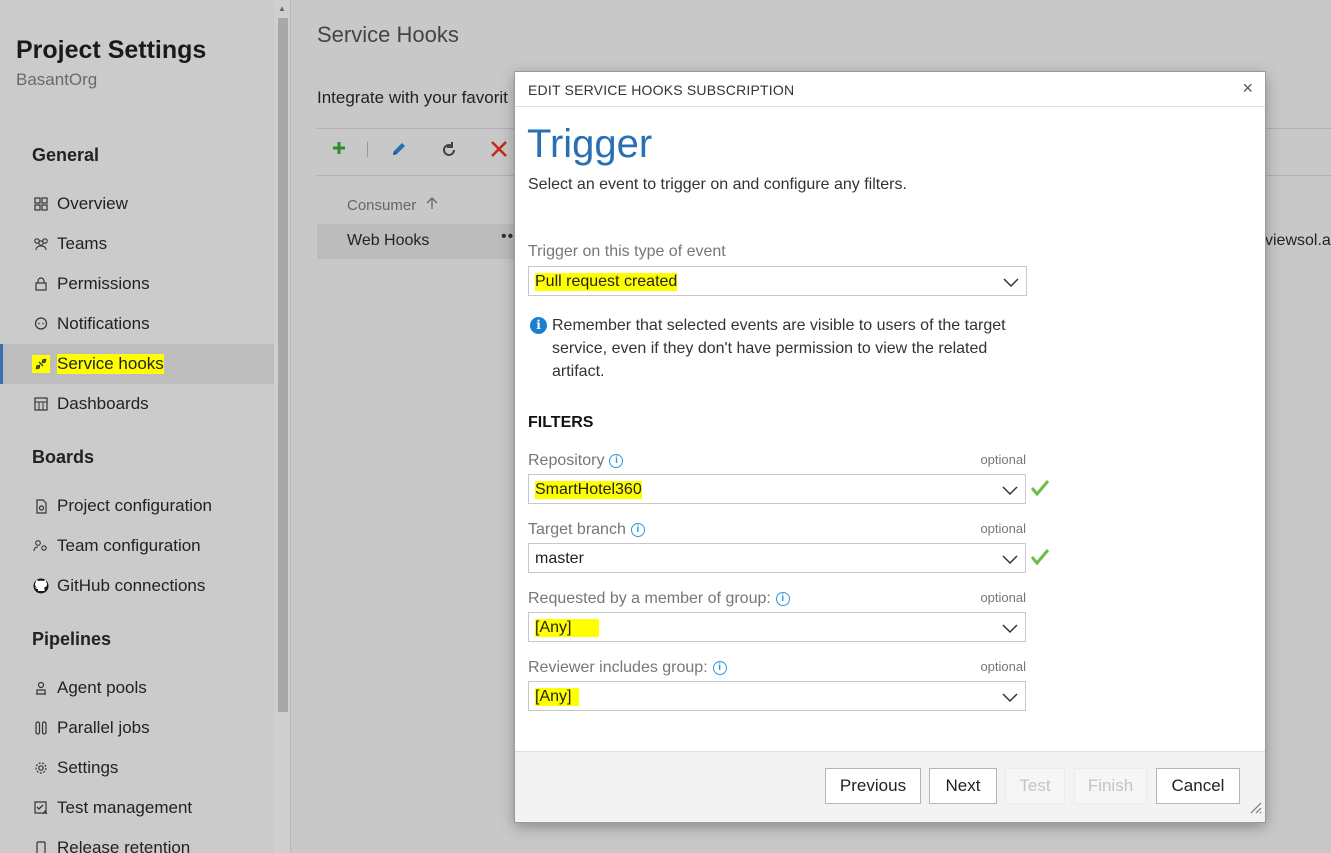  Describe the element at coordinates (507, 237) in the screenshot. I see `more-options-icon: ••` at that location.